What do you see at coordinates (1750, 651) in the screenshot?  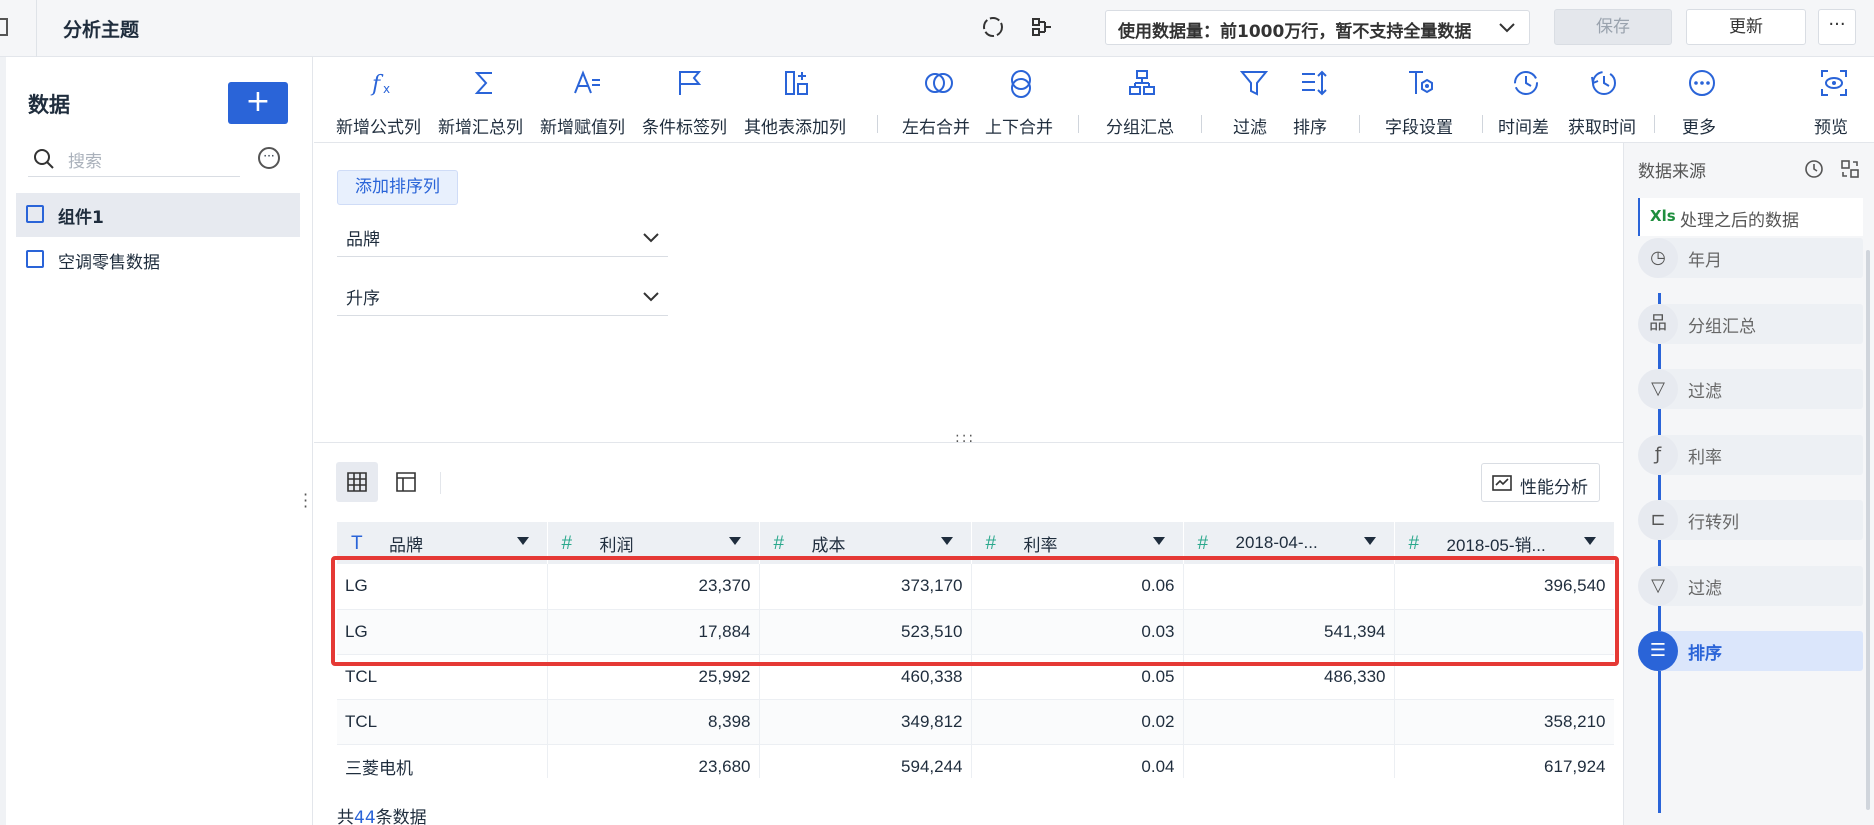 I see `step-item: ☰ 排序` at bounding box center [1750, 651].